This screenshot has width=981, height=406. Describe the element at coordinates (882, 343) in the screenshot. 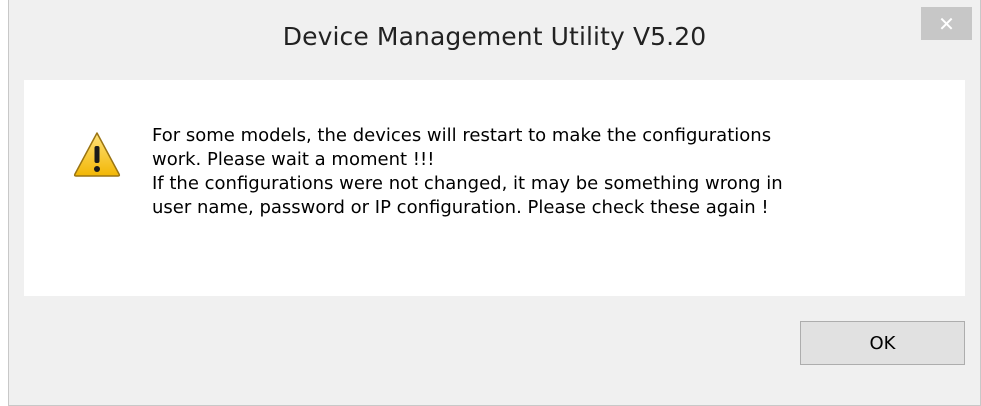

I see `ok-button: OK` at that location.